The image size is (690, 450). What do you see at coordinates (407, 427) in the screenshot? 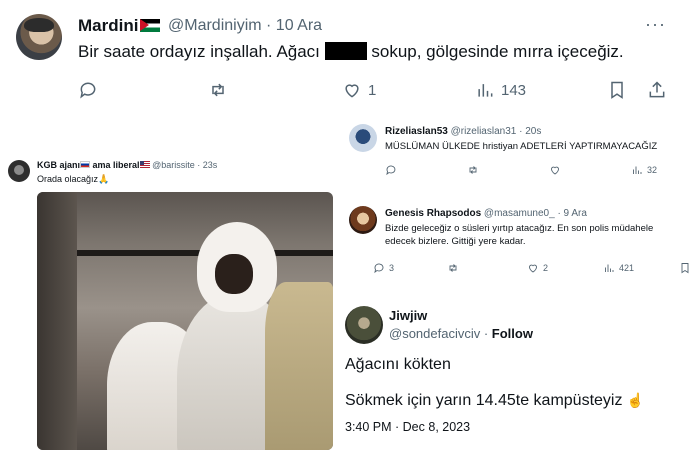
I see `timestamp: 3:40 PM · Dec 8, 2023` at bounding box center [407, 427].